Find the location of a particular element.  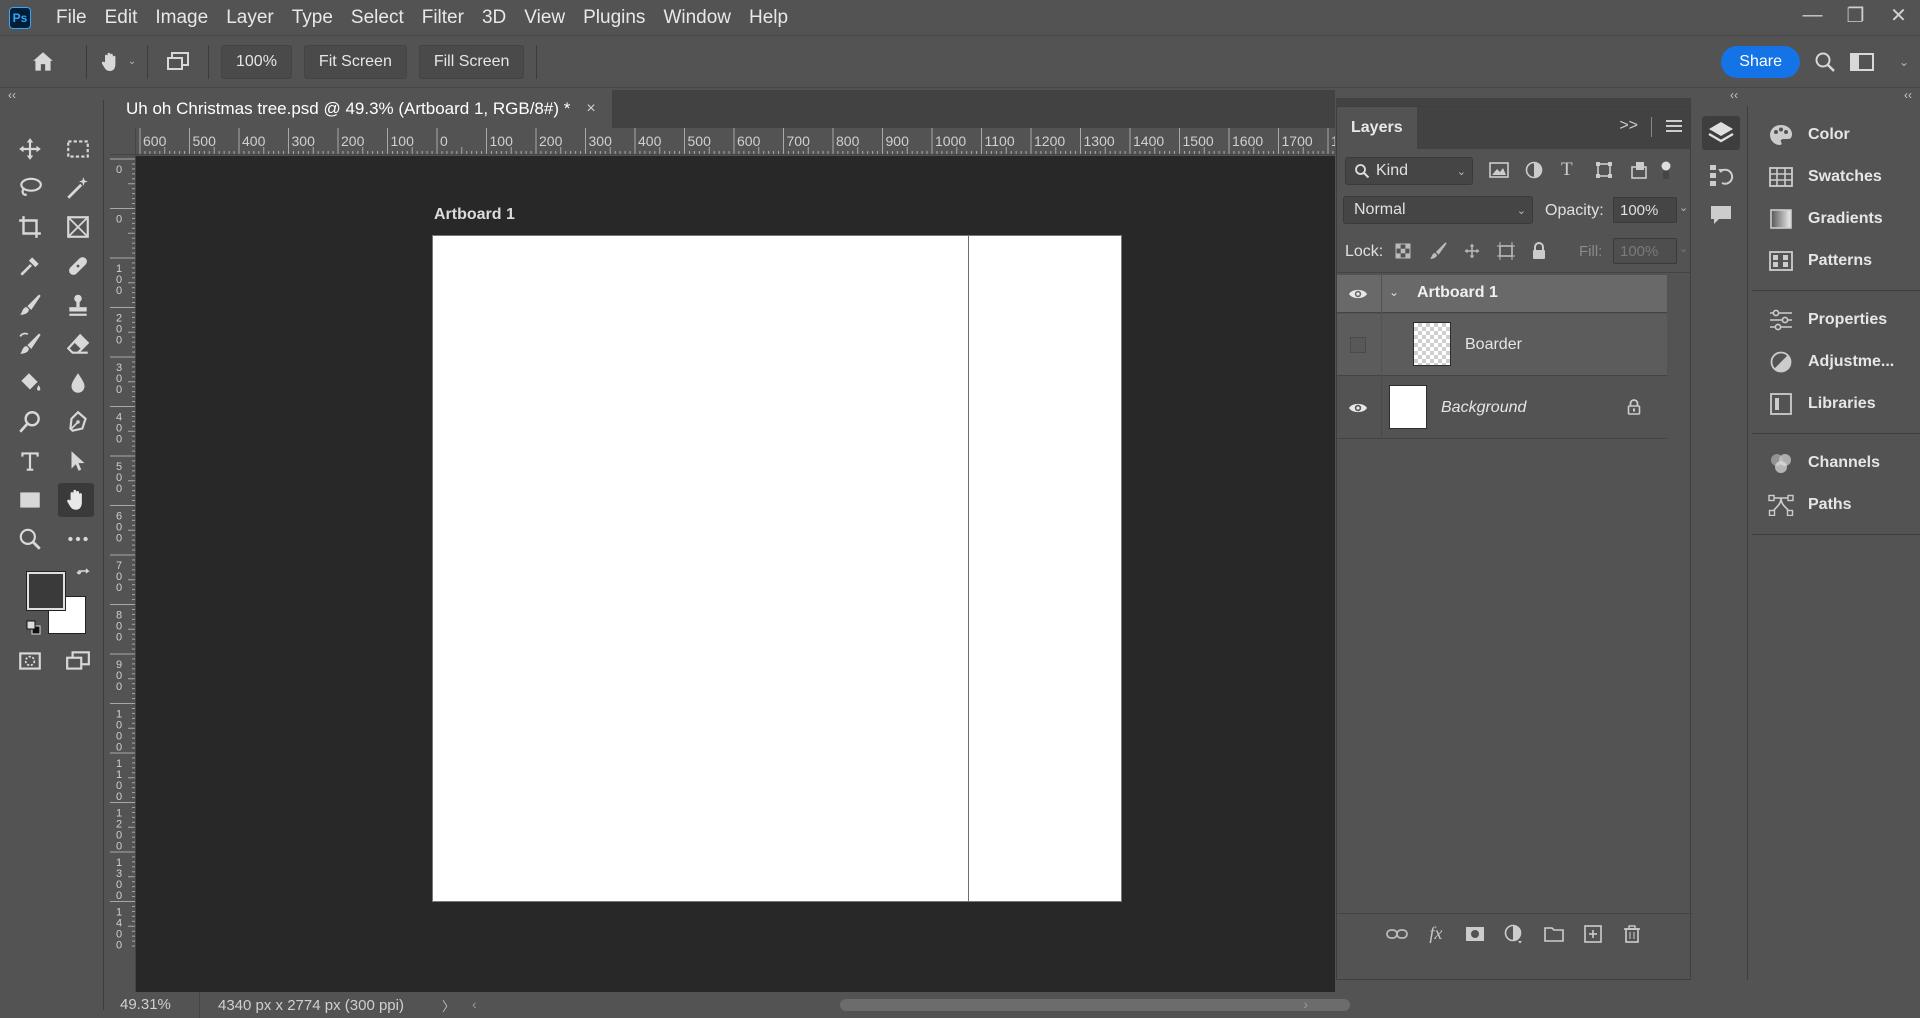

more-tools-button is located at coordinates (78, 539).